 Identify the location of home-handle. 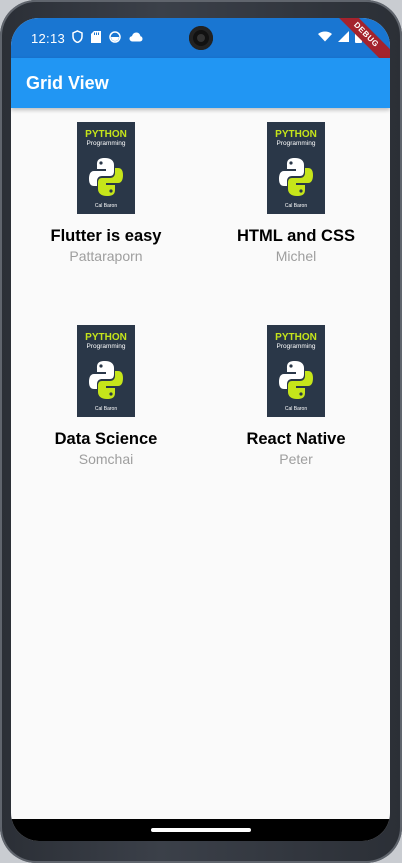
(201, 830).